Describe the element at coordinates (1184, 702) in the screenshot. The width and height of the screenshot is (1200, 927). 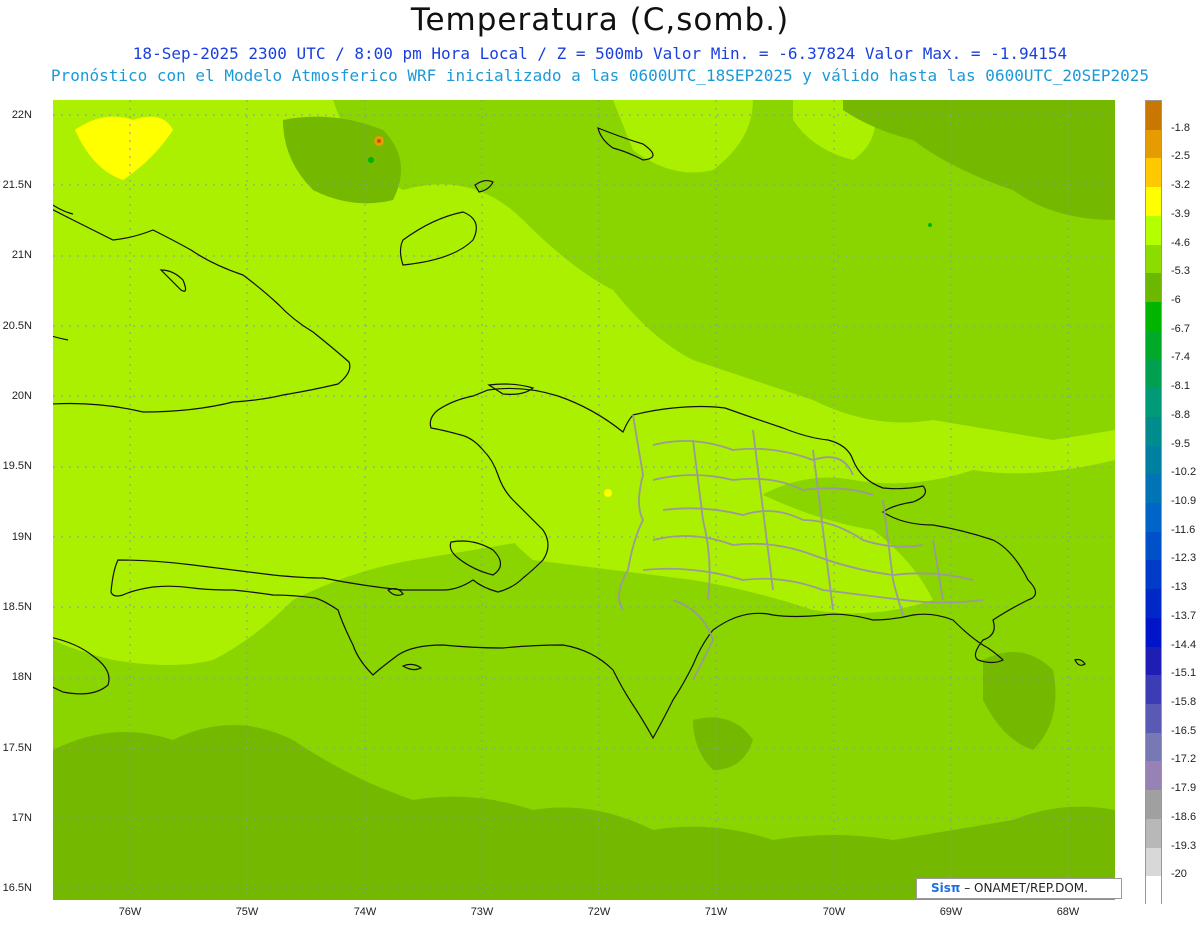
I see `legend-label: -15.8` at that location.